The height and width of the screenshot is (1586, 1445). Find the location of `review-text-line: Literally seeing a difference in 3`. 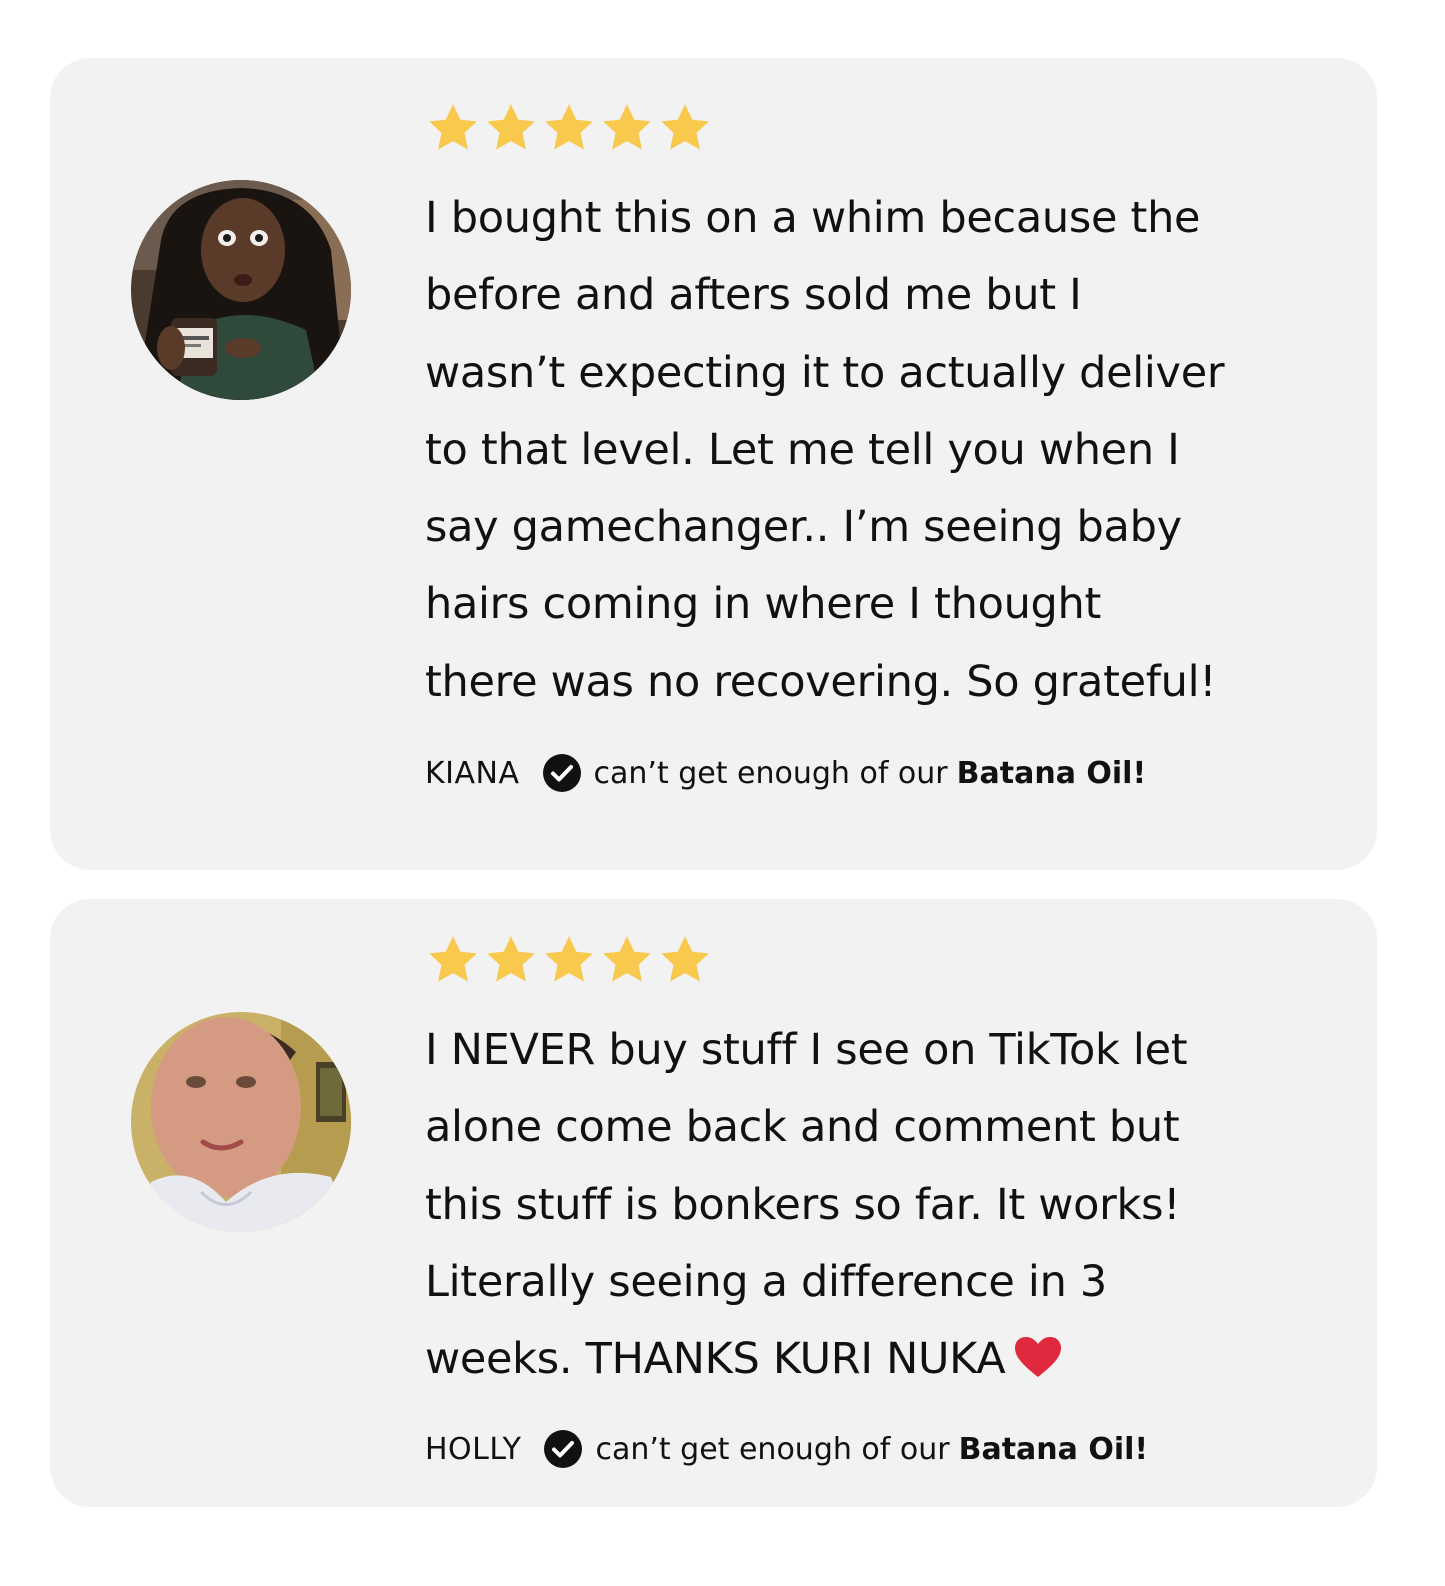

review-text-line: Literally seeing a difference in 3 is located at coordinates (766, 1281).